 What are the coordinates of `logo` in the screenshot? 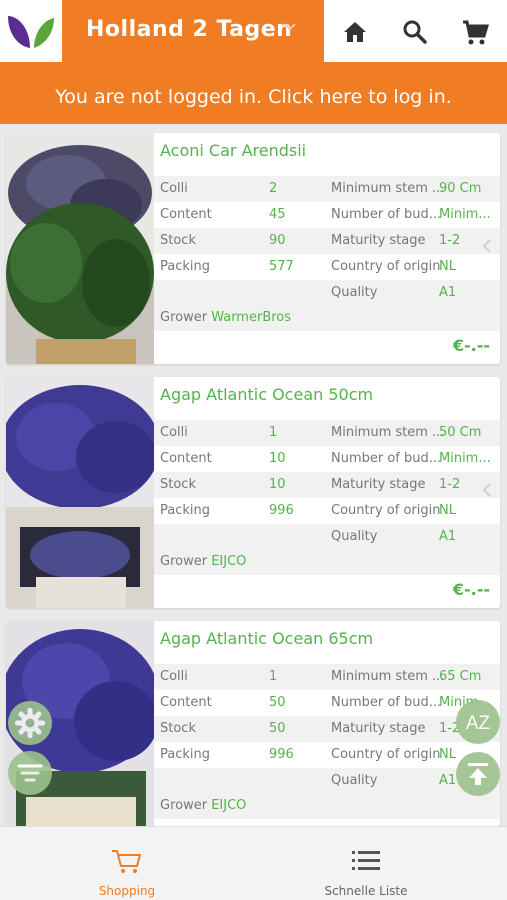 It's located at (31, 31).